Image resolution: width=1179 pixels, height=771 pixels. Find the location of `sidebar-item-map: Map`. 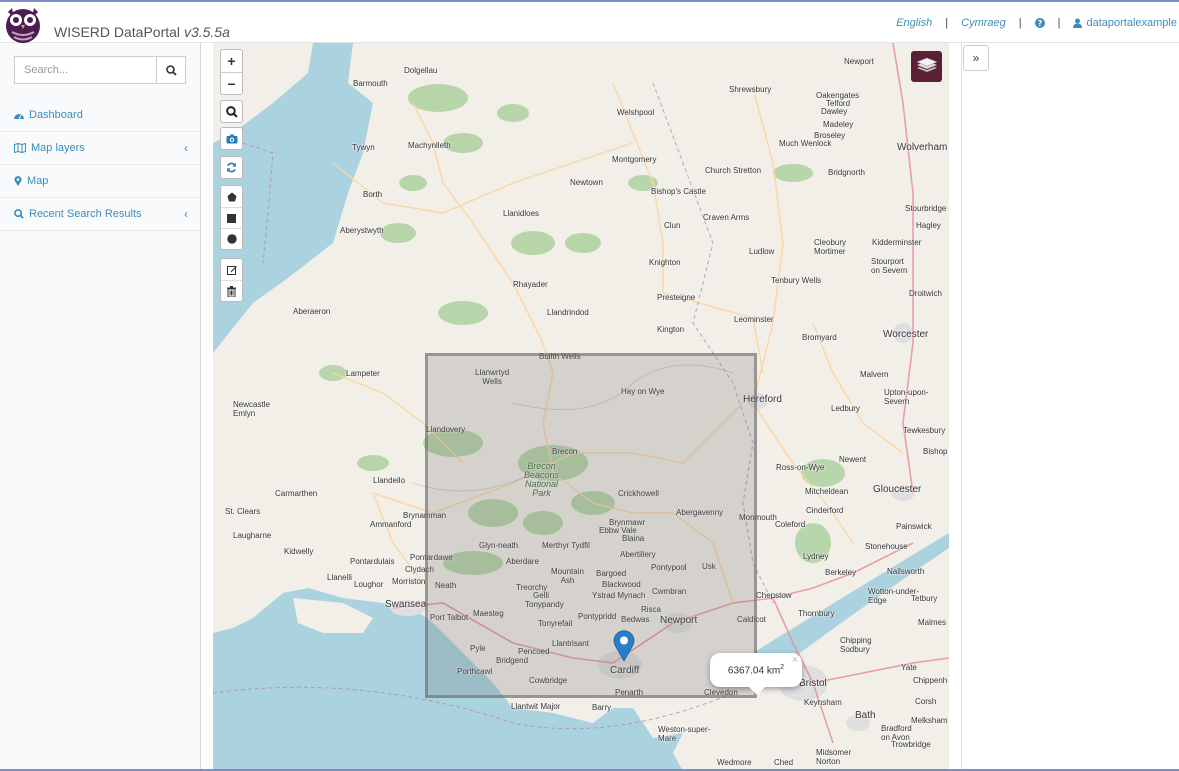

sidebar-item-map: Map is located at coordinates (100, 181).